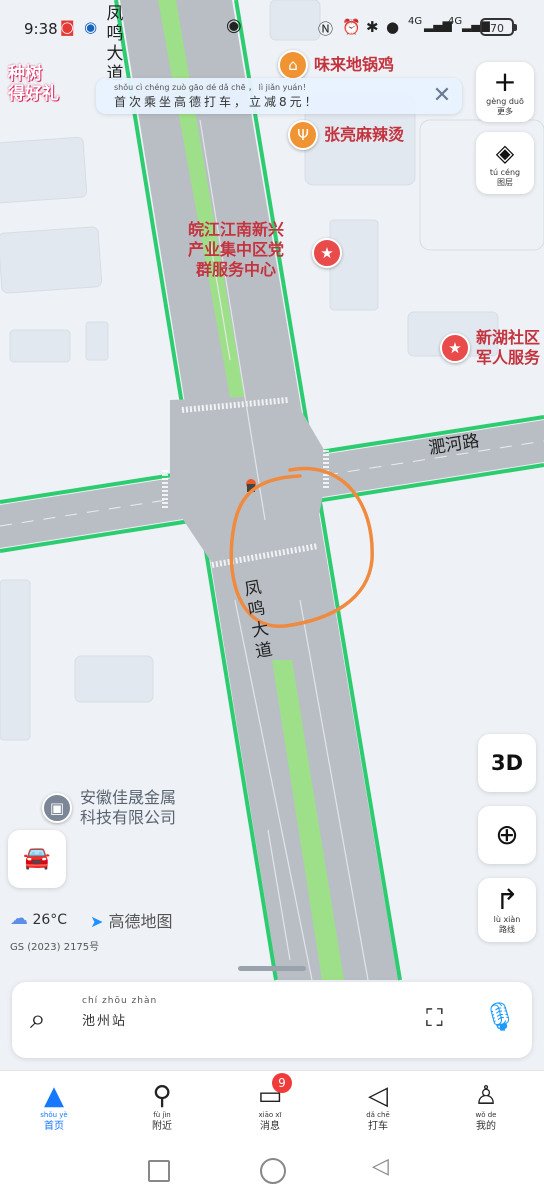  I want to click on poi-label-line: 科技有限公司, so click(128, 817).